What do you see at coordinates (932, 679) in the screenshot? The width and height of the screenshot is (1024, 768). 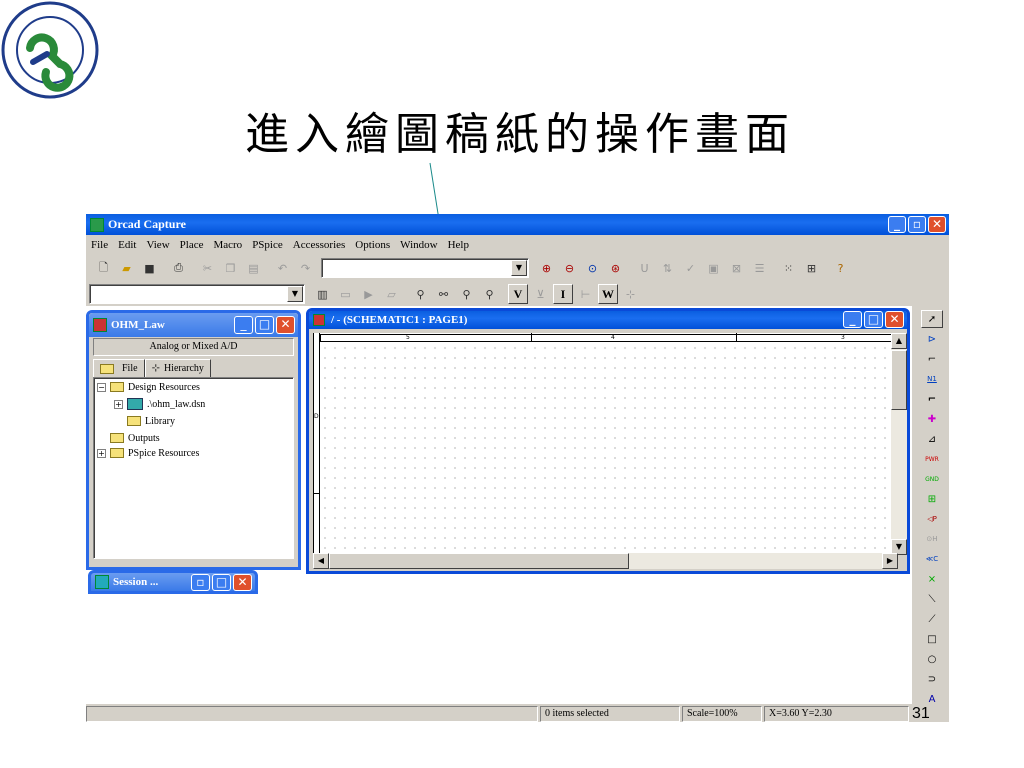 I see `arc-icon: ⊃` at bounding box center [932, 679].